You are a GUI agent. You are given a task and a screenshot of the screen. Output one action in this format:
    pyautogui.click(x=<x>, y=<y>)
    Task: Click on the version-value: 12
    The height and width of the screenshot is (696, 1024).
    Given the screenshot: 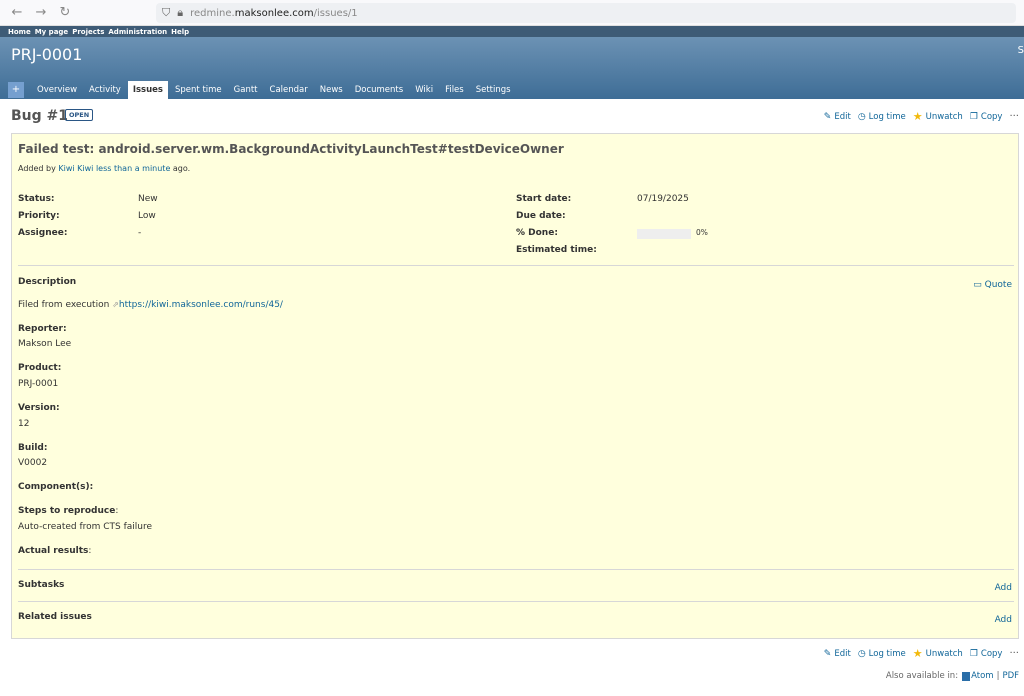 What is the action you would take?
    pyautogui.click(x=24, y=424)
    